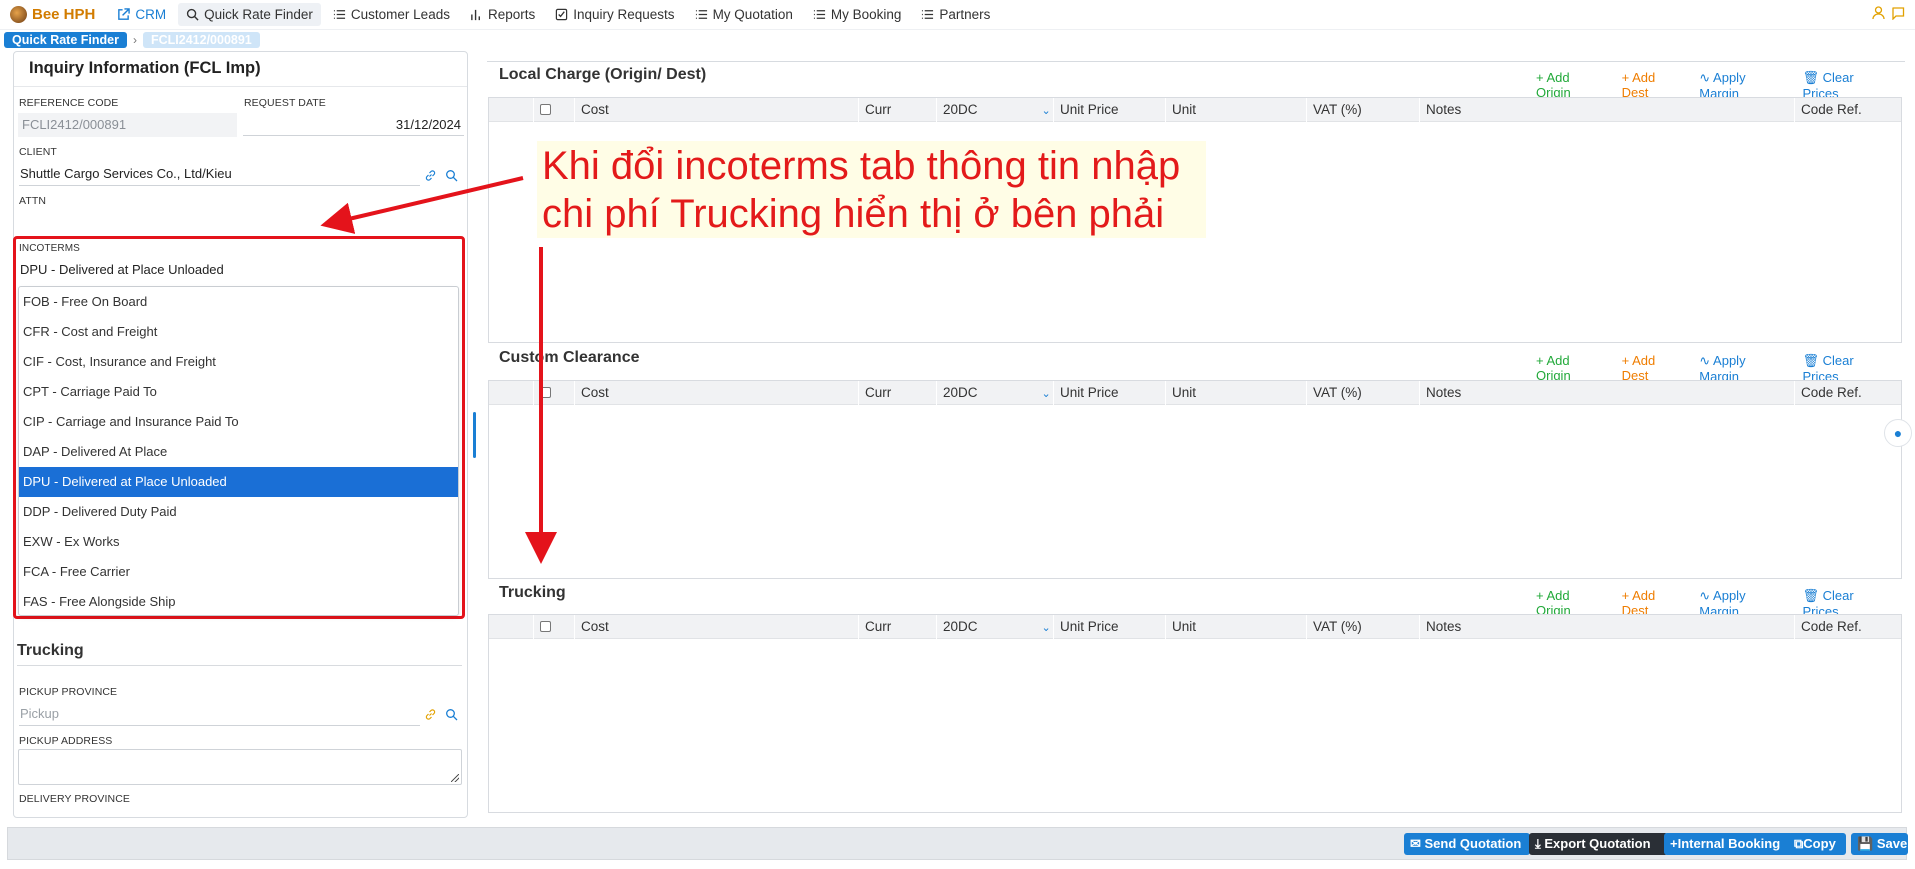 This screenshot has width=1915, height=869. What do you see at coordinates (52, 14) in the screenshot?
I see `brand: Bee HPH` at bounding box center [52, 14].